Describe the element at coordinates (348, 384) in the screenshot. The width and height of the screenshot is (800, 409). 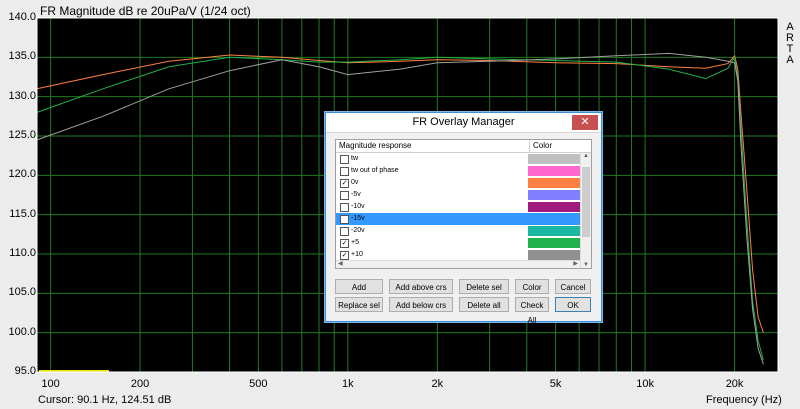
I see `x-tick-label: 1k` at that location.